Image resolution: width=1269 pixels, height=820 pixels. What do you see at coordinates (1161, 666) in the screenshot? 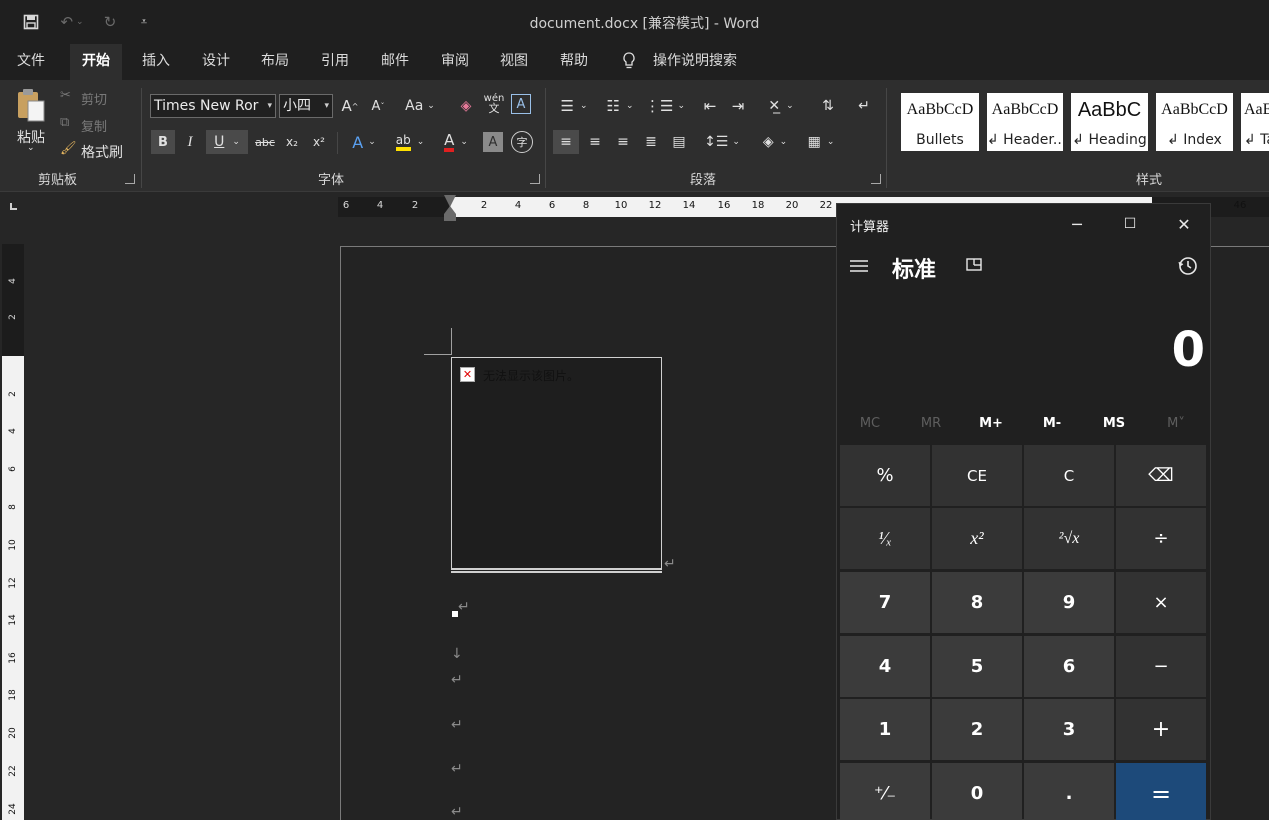
I see `subtract-button: −` at bounding box center [1161, 666].